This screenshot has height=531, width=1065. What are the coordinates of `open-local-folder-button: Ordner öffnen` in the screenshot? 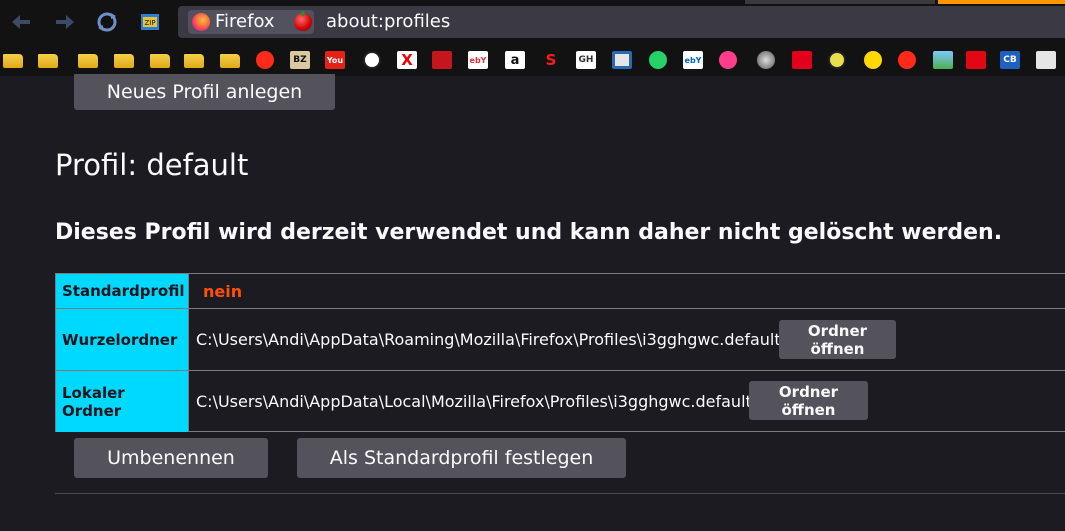 It's located at (808, 400).